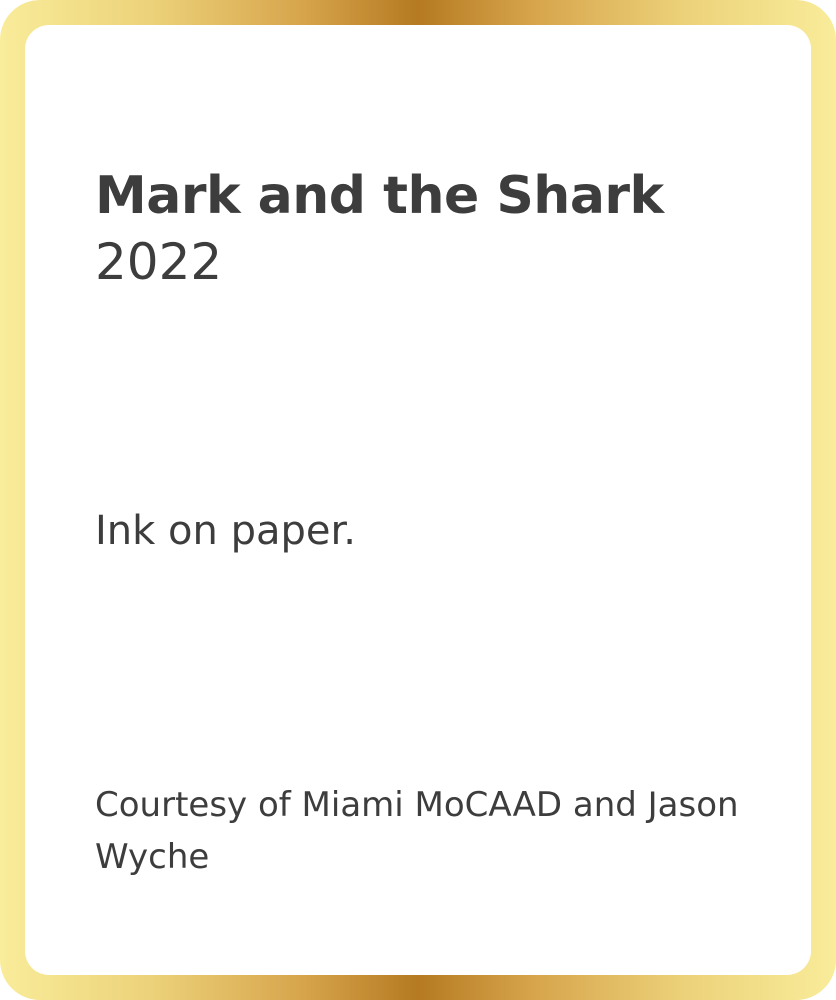 This screenshot has height=1000, width=836. I want to click on artwork-credit: Courtesy of Miami MoCAAD and Jason Wyche, so click(417, 831).